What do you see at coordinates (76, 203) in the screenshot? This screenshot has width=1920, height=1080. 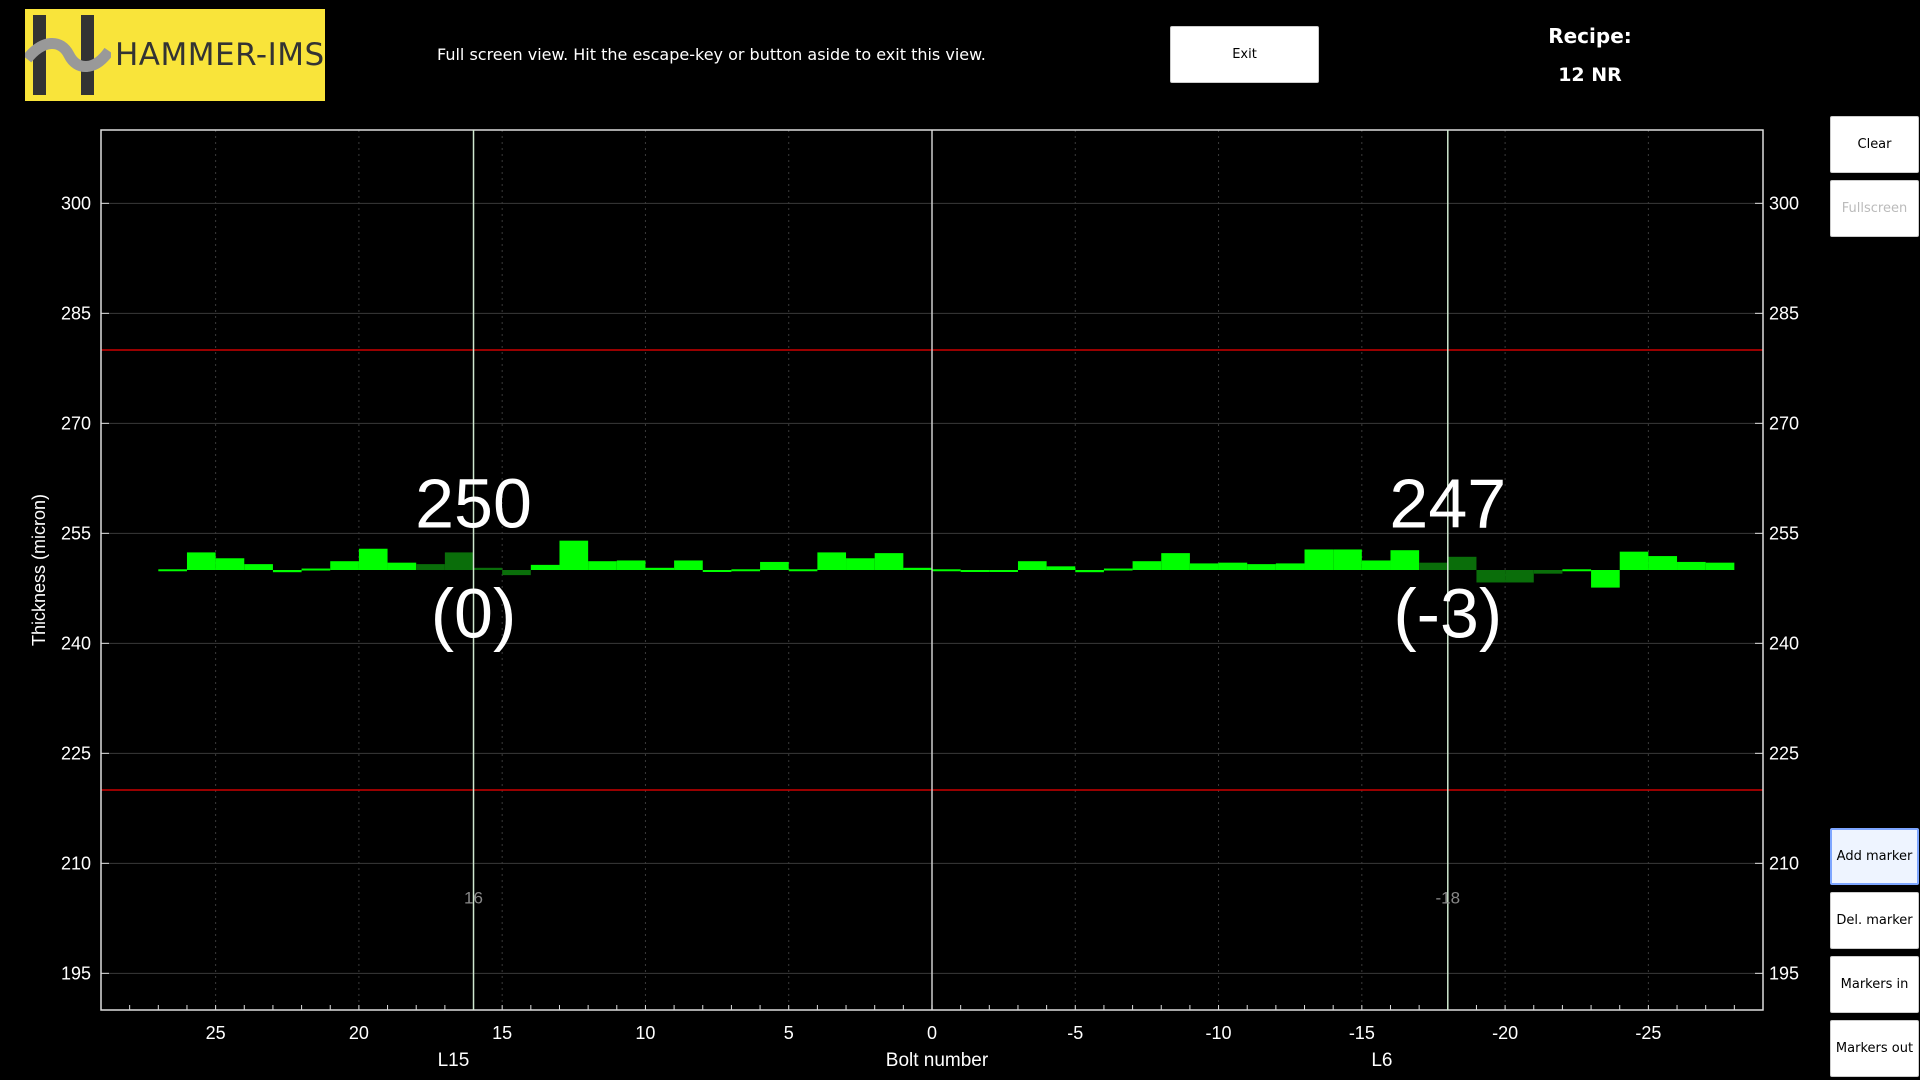 I see `y-tick-label-left: 300` at bounding box center [76, 203].